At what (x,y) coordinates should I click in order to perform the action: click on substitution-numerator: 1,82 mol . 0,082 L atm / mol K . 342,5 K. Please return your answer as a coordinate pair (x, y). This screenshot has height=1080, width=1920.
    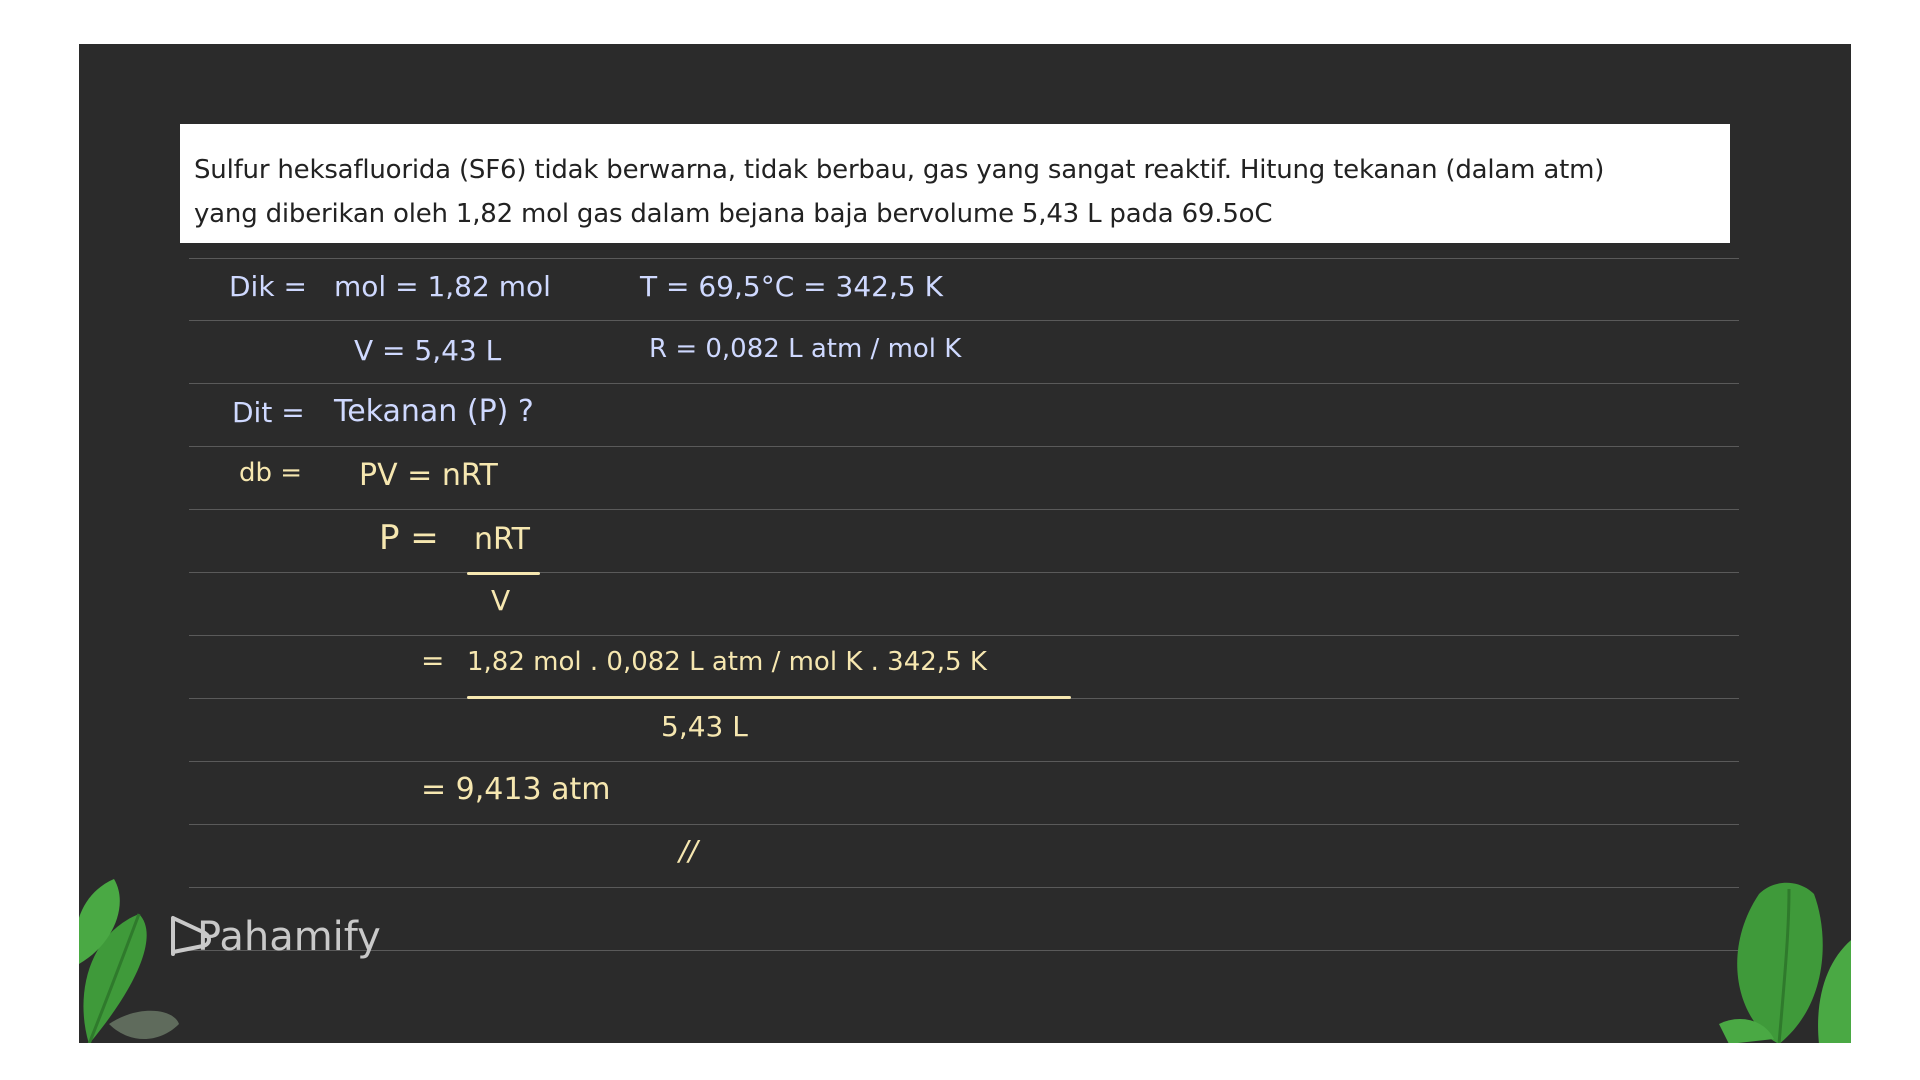
    Looking at the image, I should click on (727, 662).